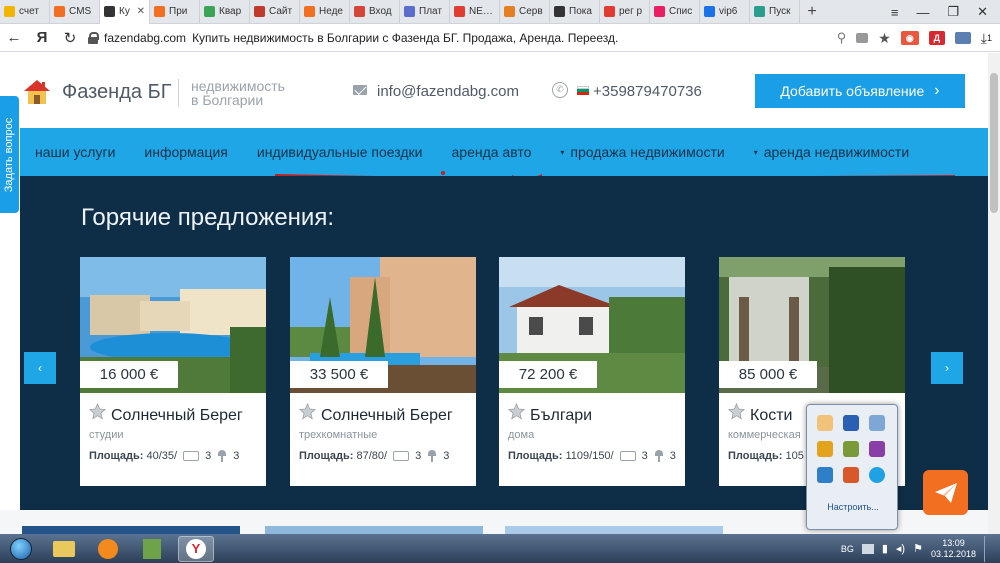  I want to click on browser-menu-icon: ≡, so click(895, 12).